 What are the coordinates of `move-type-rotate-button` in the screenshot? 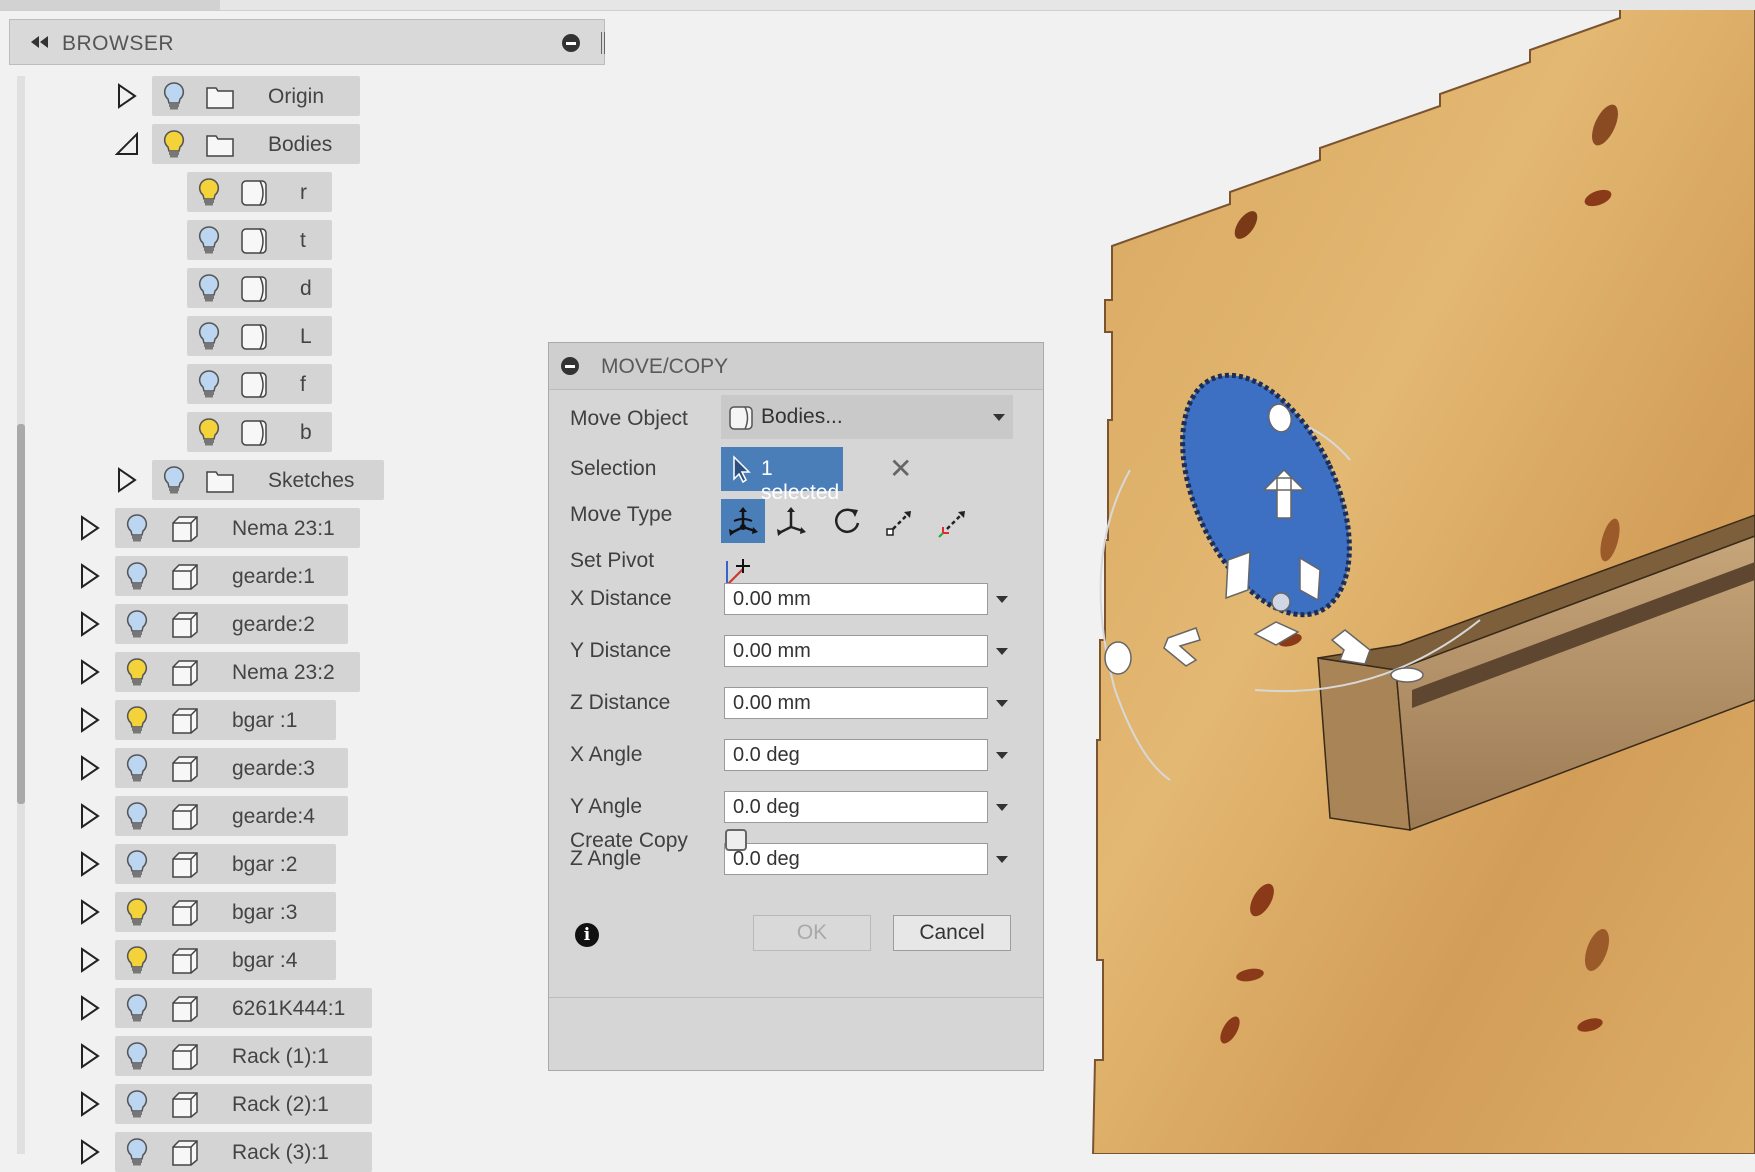 It's located at (847, 521).